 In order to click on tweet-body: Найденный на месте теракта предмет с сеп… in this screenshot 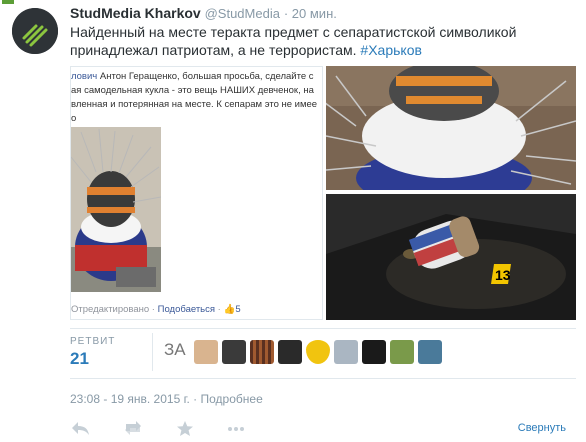, I will do `click(293, 41)`.